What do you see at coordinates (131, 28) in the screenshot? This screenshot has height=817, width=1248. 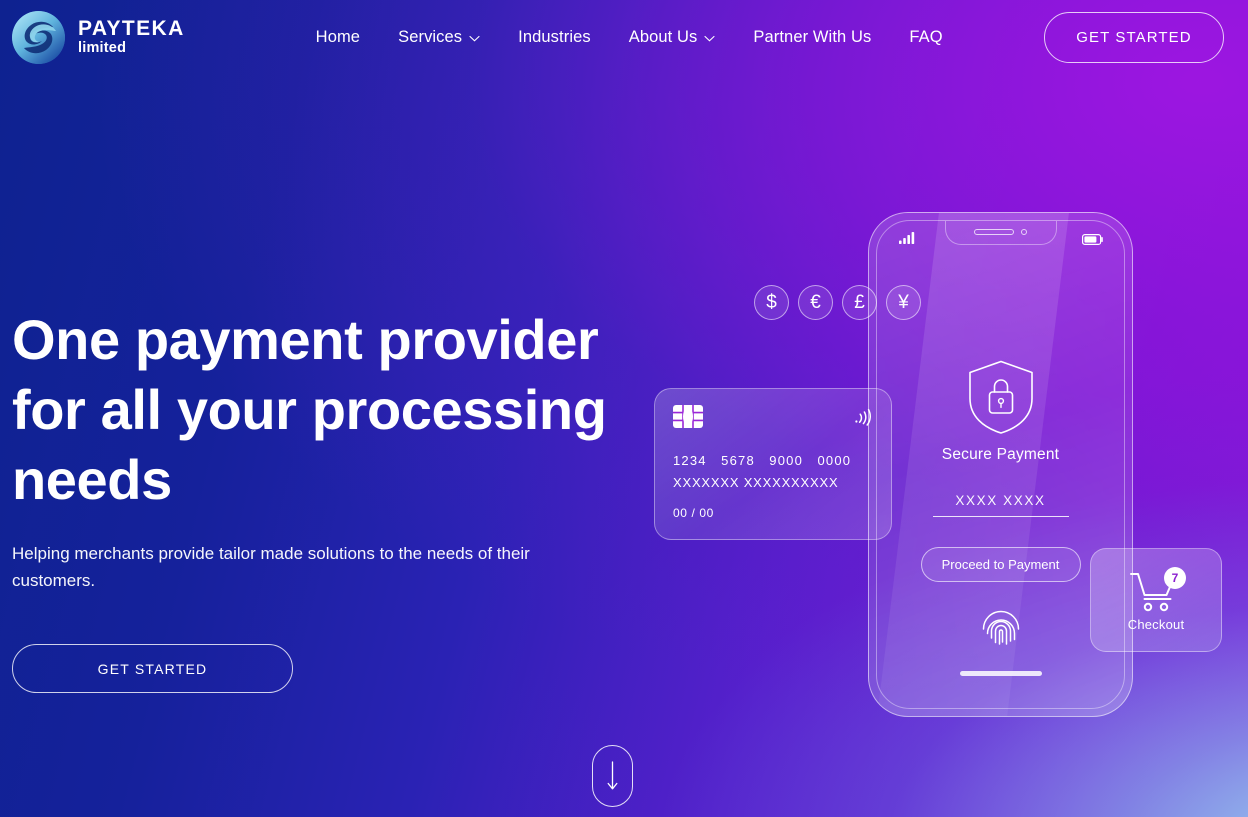 I see `brand-name: PAYTEKA` at bounding box center [131, 28].